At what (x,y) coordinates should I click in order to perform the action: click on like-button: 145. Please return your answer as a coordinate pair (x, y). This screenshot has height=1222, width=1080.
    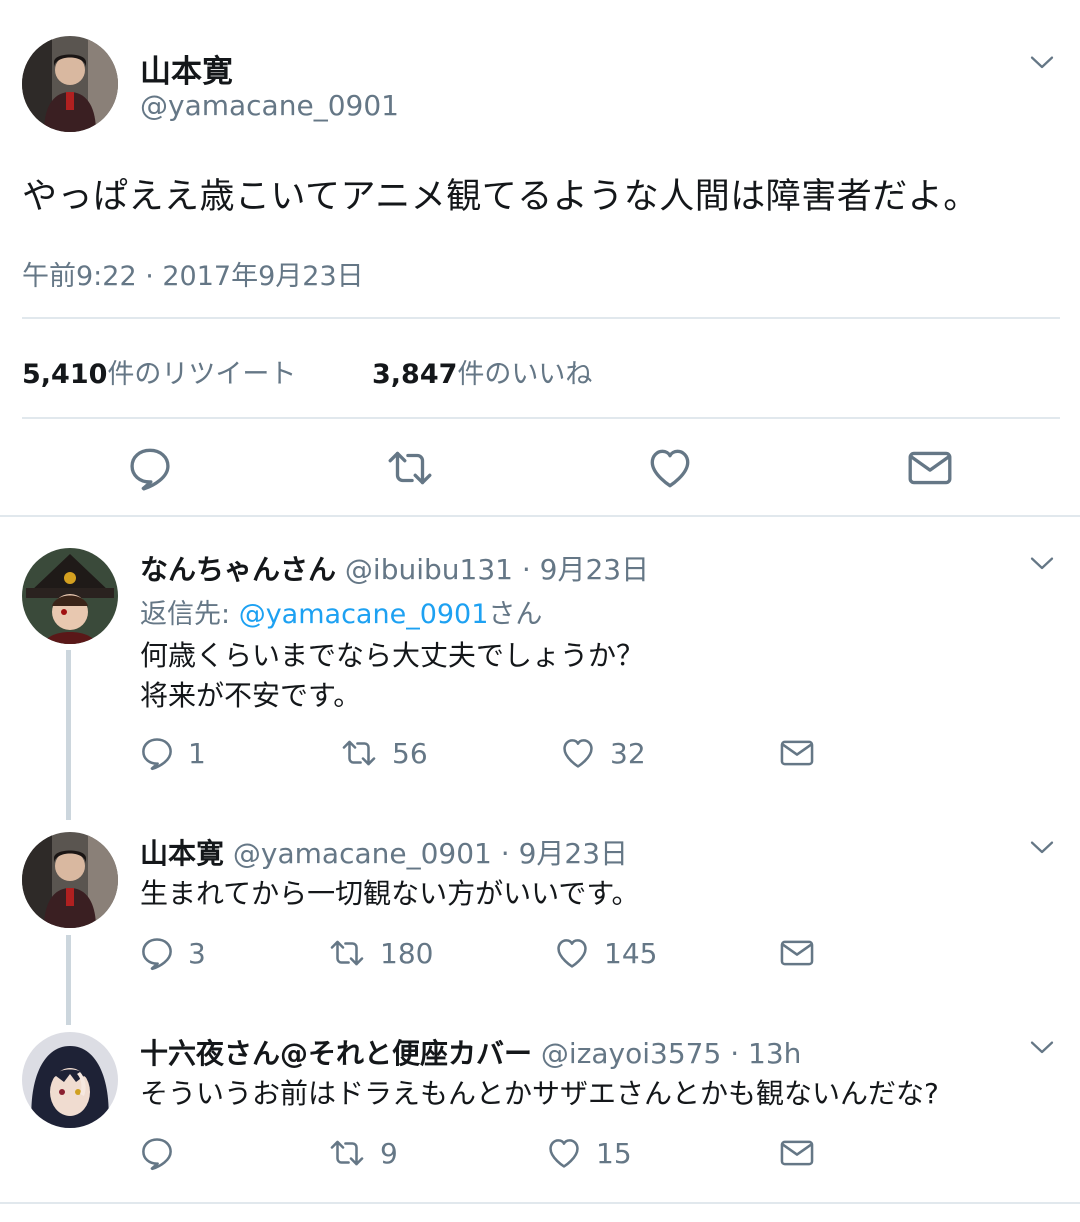
    Looking at the image, I should click on (604, 953).